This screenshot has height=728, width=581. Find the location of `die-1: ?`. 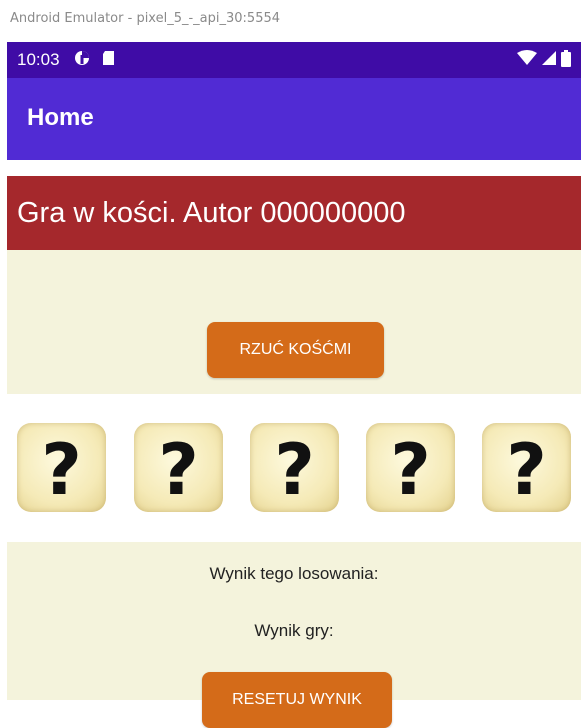

die-1: ? is located at coordinates (61, 467).